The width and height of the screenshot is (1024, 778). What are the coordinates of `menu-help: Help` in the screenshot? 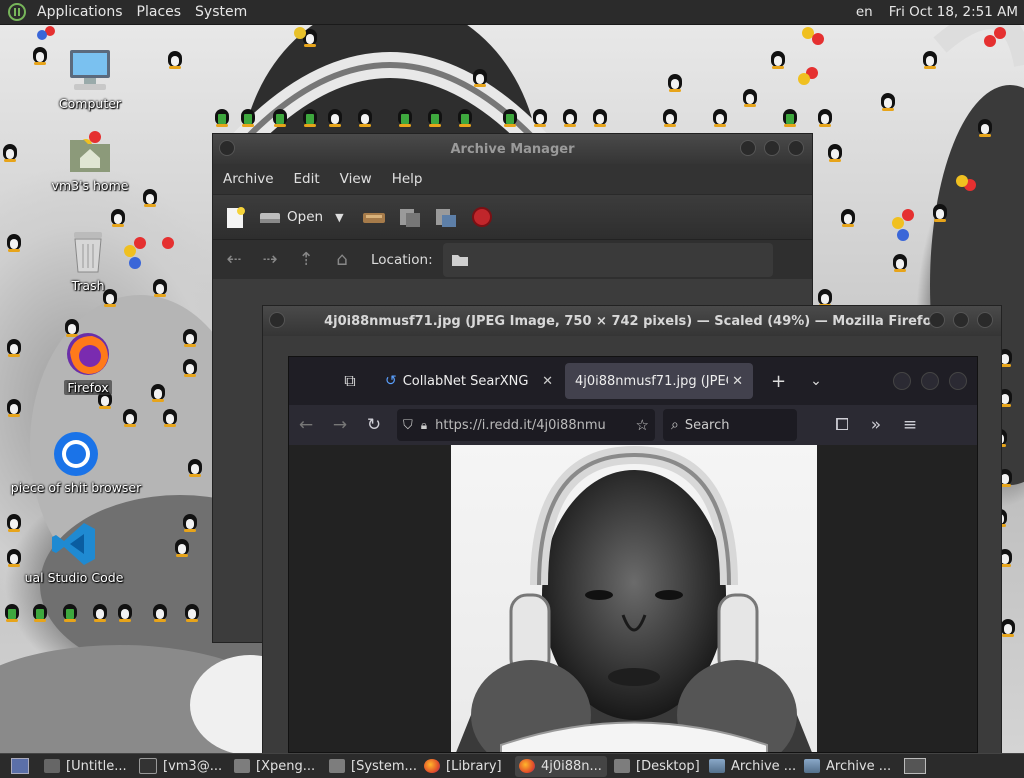 It's located at (407, 179).